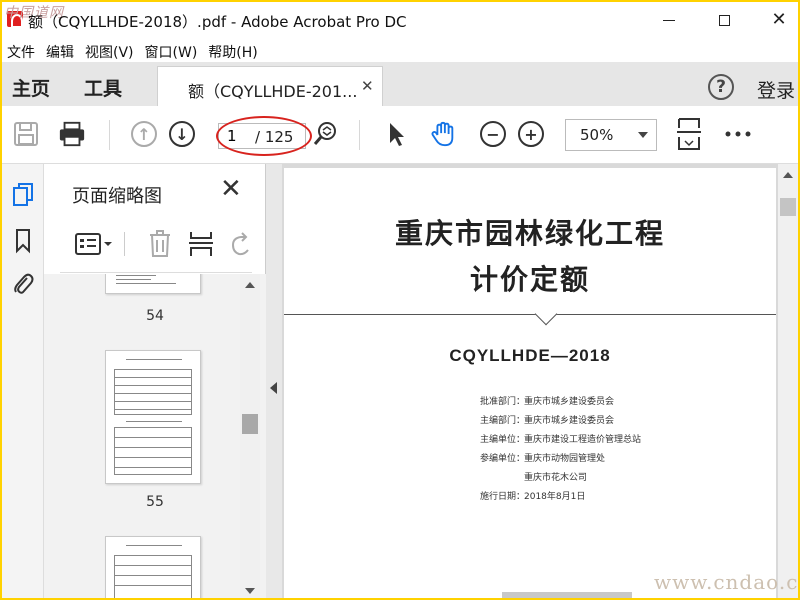 The image size is (800, 600). What do you see at coordinates (23, 285) in the screenshot?
I see `attachment-icon` at bounding box center [23, 285].